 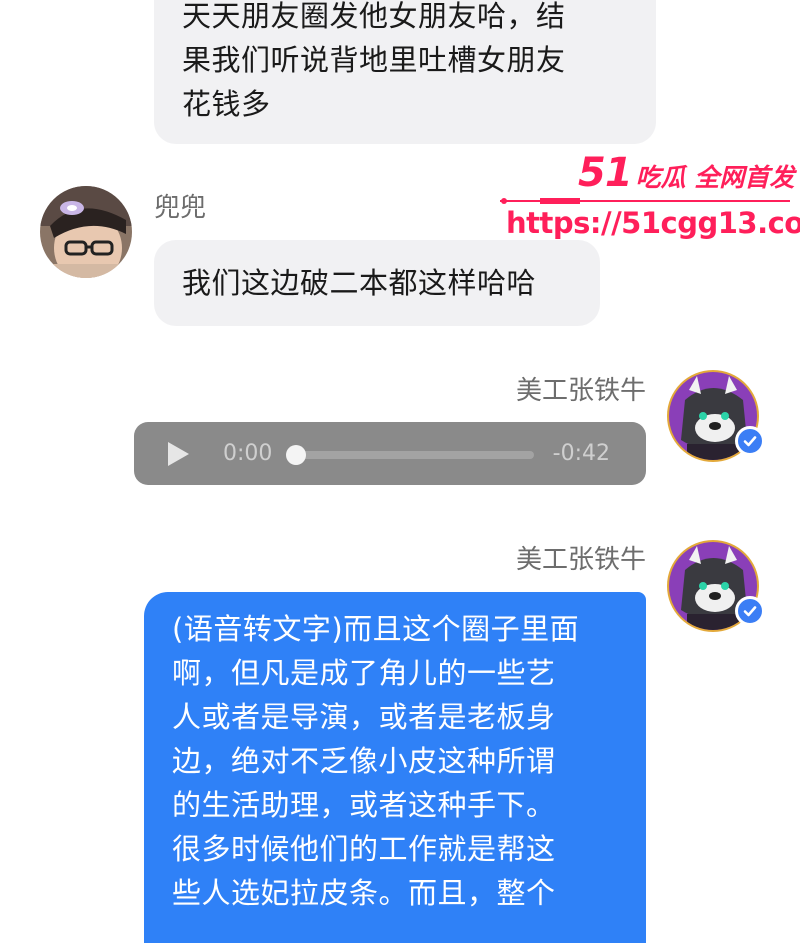 I want to click on audio-remaining-time: -0:42, so click(x=581, y=453).